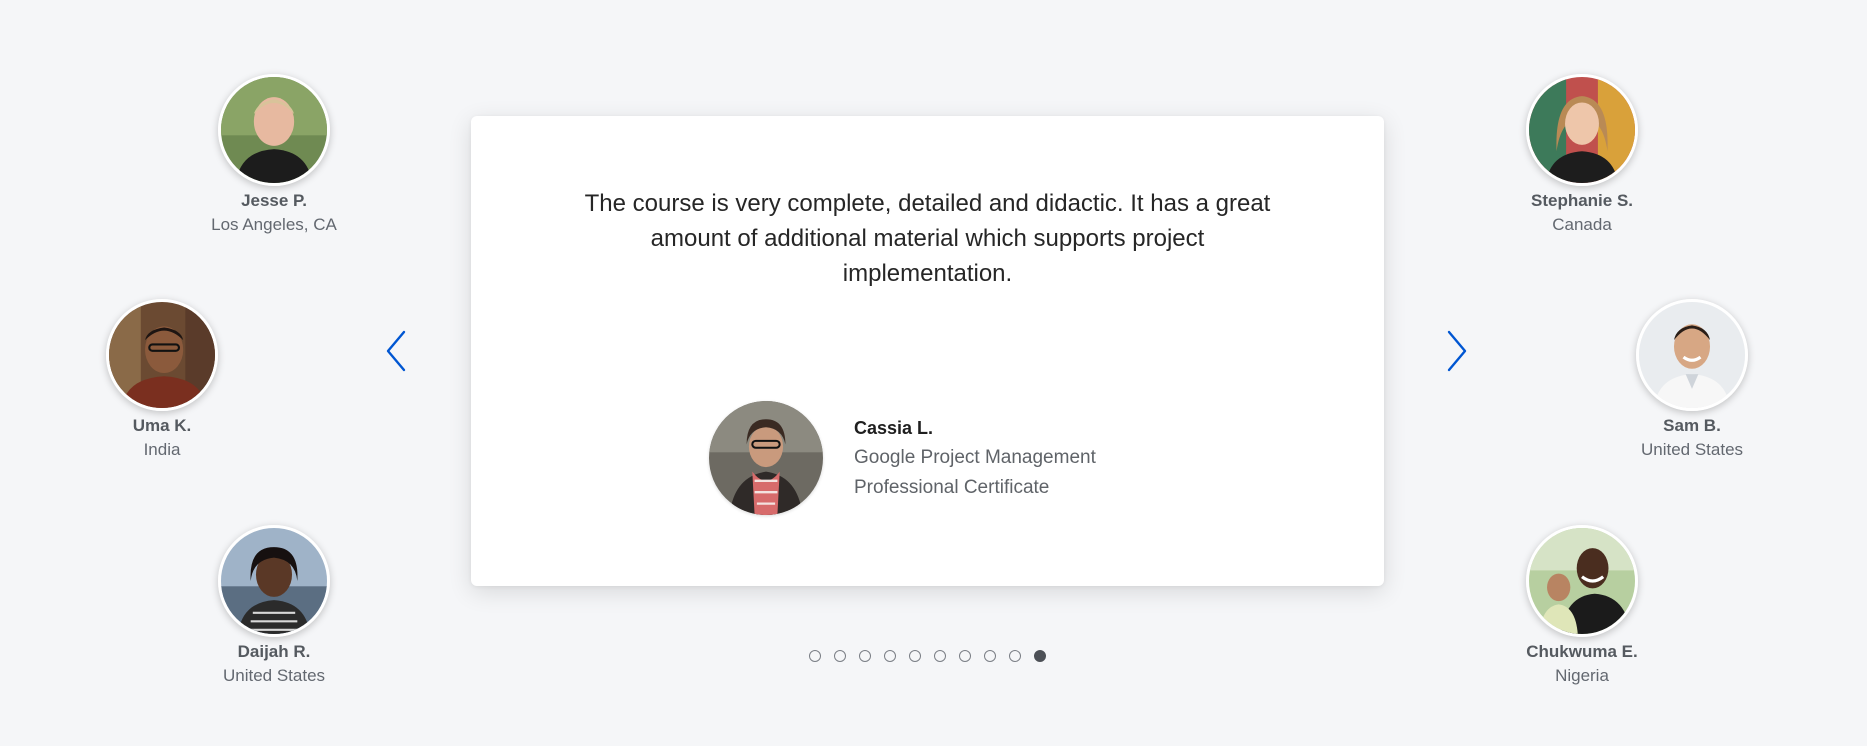 The width and height of the screenshot is (1867, 746). What do you see at coordinates (274, 651) in the screenshot?
I see `reviewer-name: Daijah R.` at bounding box center [274, 651].